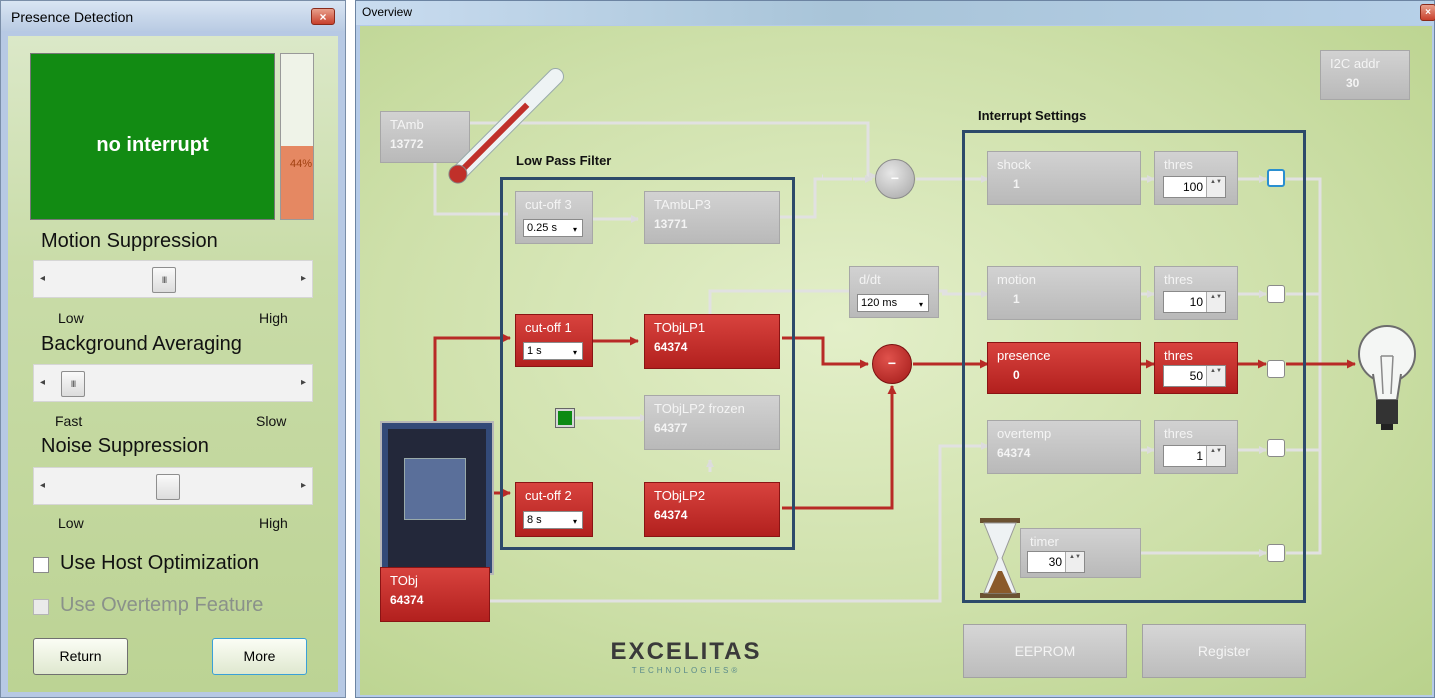 This screenshot has height=698, width=1435. I want to click on cutoff-3-block: cut-off 3 0.25 s ▾, so click(554, 217).